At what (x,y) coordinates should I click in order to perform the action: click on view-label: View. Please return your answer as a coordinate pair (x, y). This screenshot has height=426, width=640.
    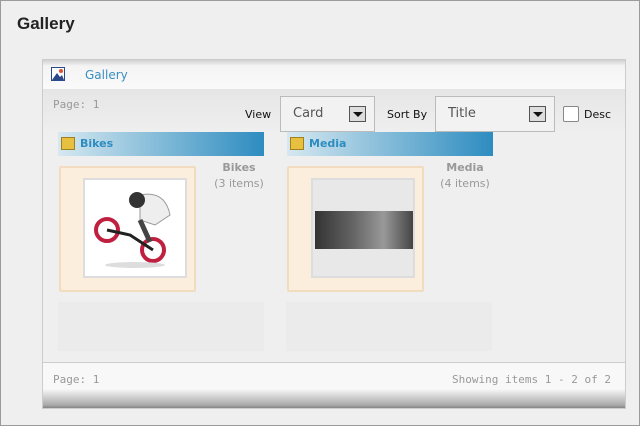
    Looking at the image, I should click on (258, 114).